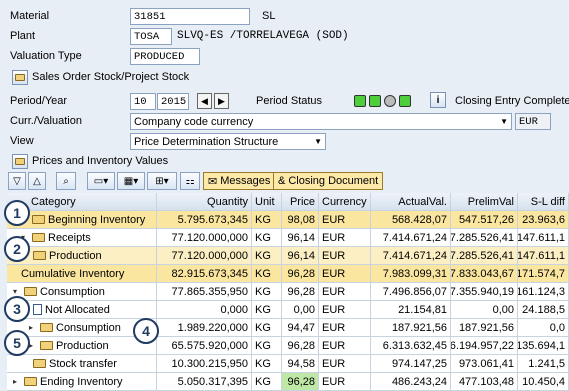  What do you see at coordinates (221, 101) in the screenshot?
I see `next-period-icon: ▶` at bounding box center [221, 101].